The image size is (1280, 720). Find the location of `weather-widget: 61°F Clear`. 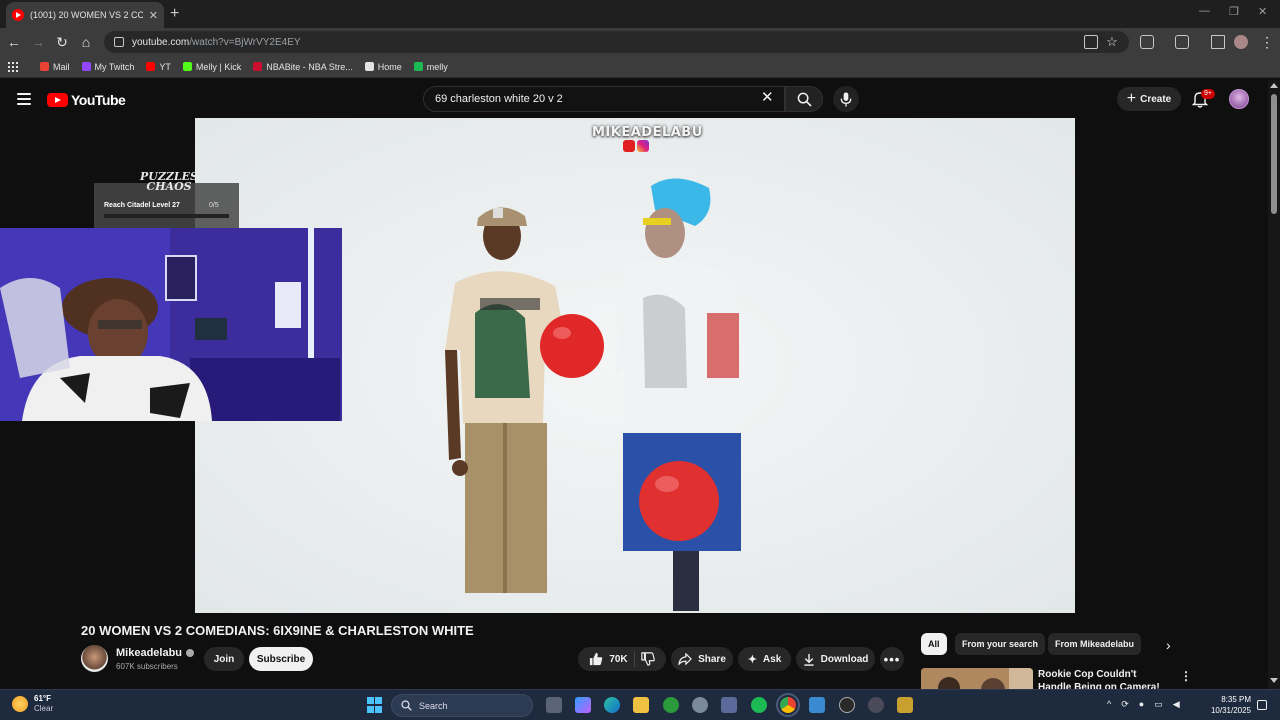

weather-widget: 61°F Clear is located at coordinates (32, 704).